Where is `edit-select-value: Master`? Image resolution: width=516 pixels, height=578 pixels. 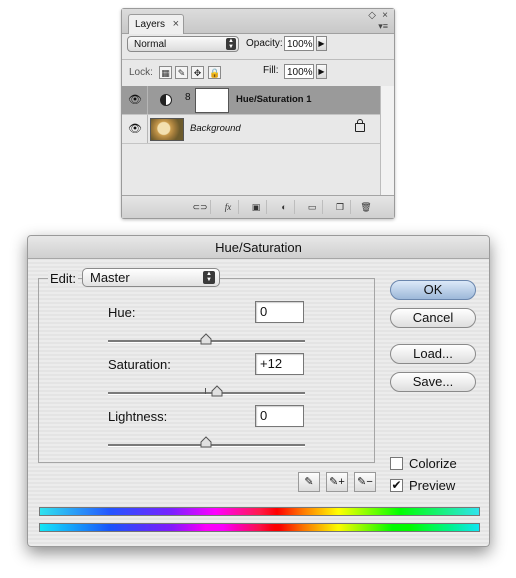
edit-select-value: Master is located at coordinates (110, 277).